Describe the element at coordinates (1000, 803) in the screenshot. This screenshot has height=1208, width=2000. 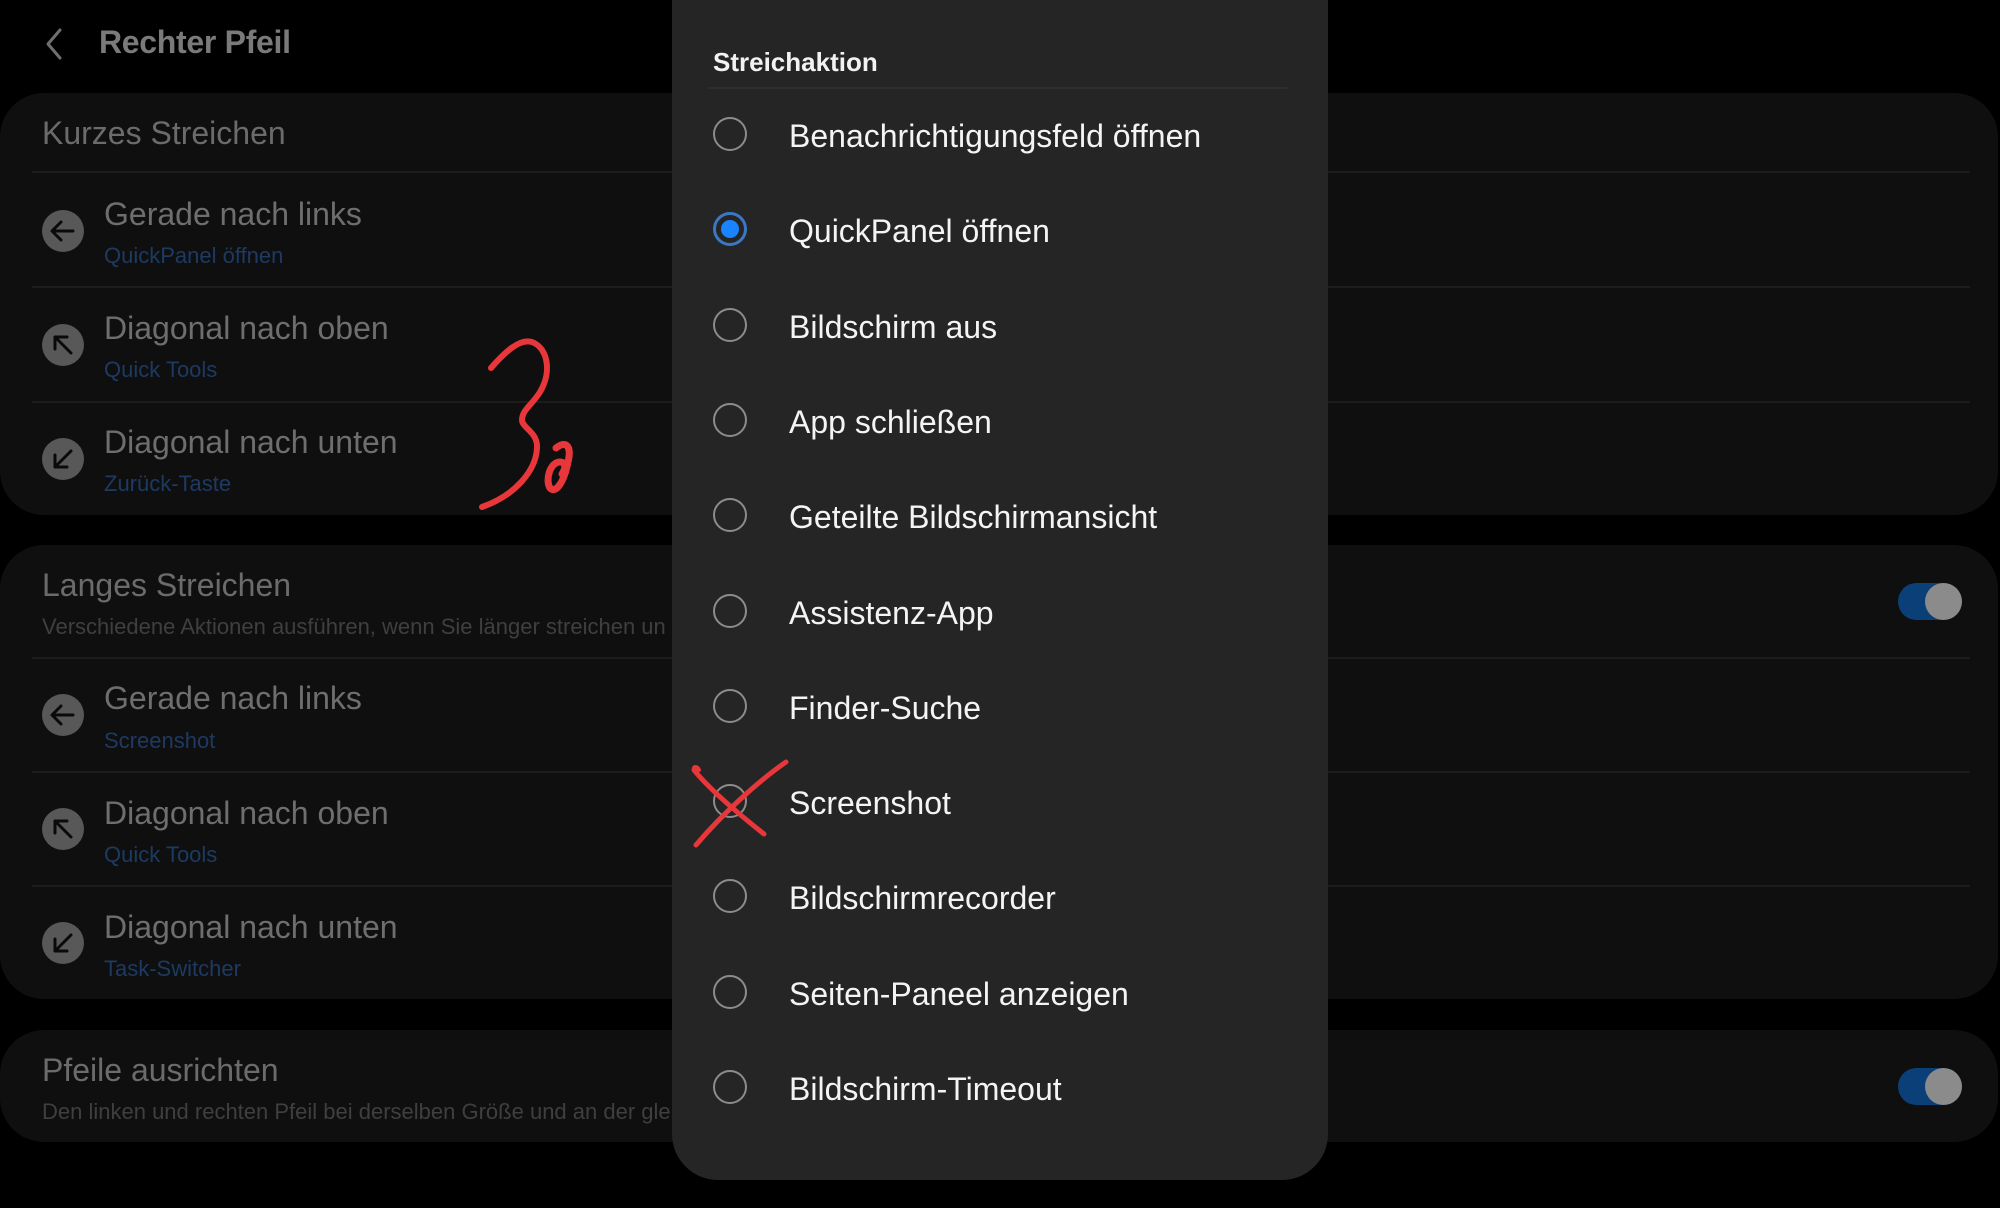
I see `option-item: Screenshot` at that location.